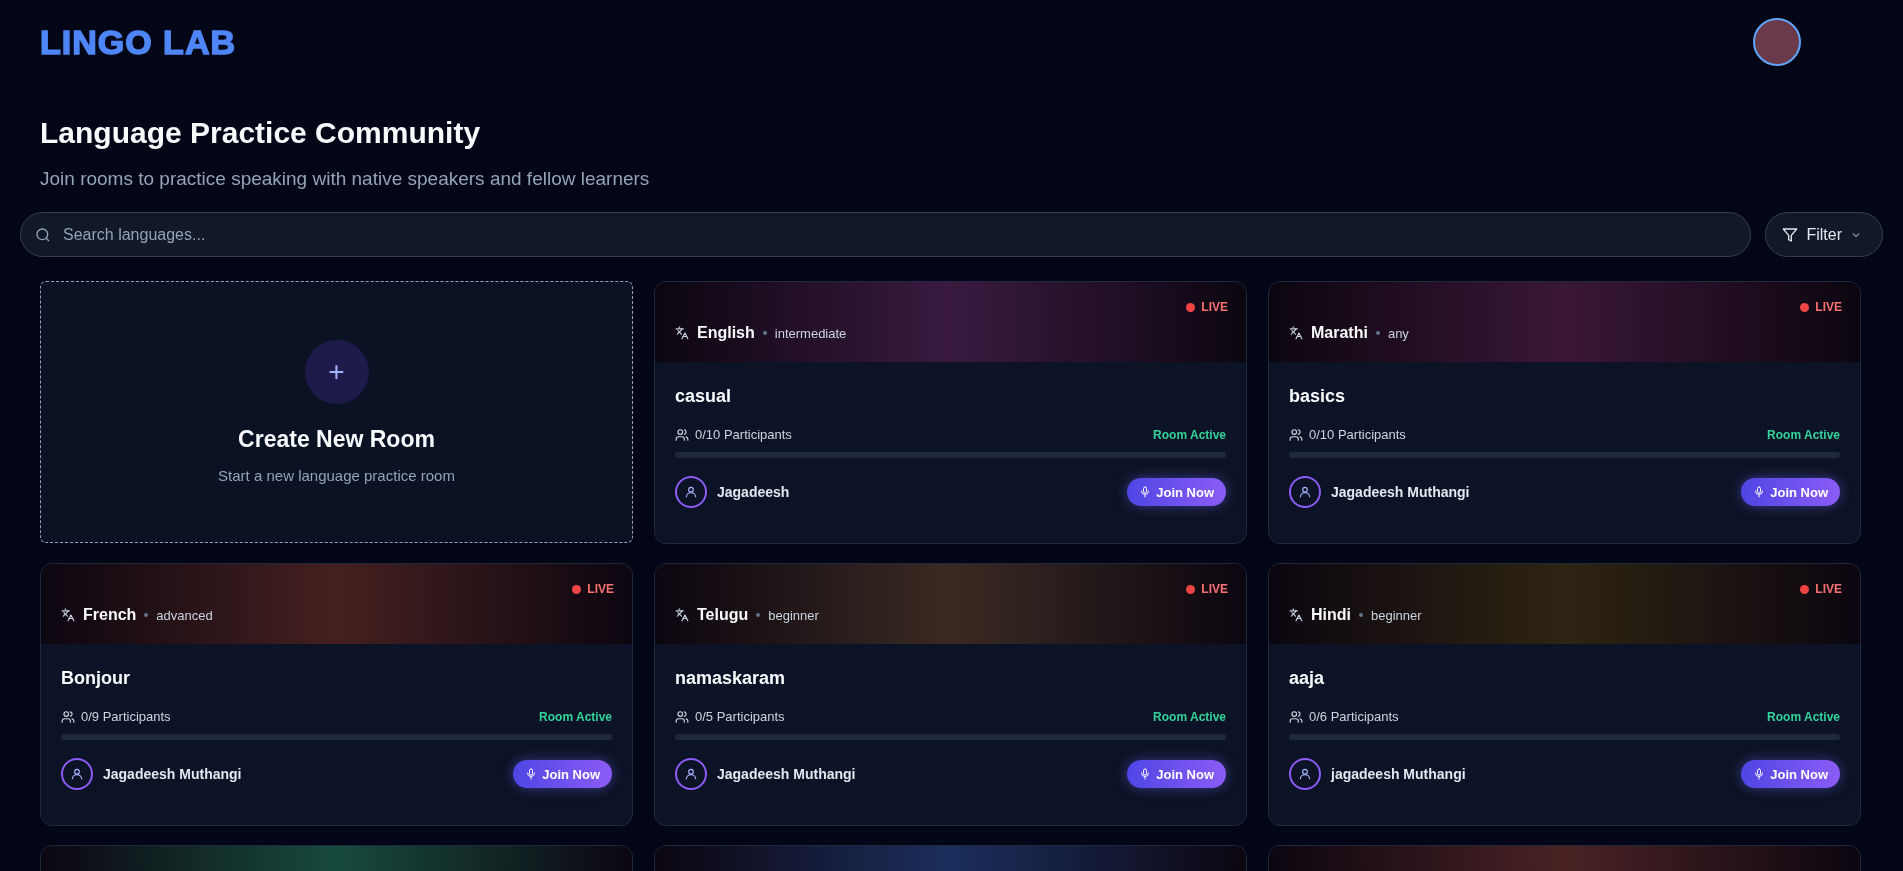 Image resolution: width=1903 pixels, height=871 pixels. Describe the element at coordinates (740, 716) in the screenshot. I see `participant-count: 0/5 Participants` at that location.